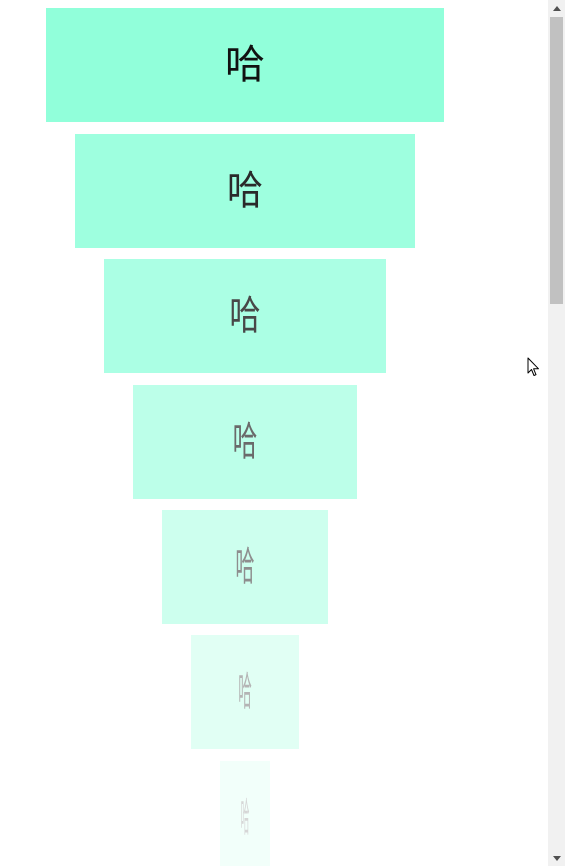  Describe the element at coordinates (556, 433) in the screenshot. I see `vertical-scrollbar` at that location.